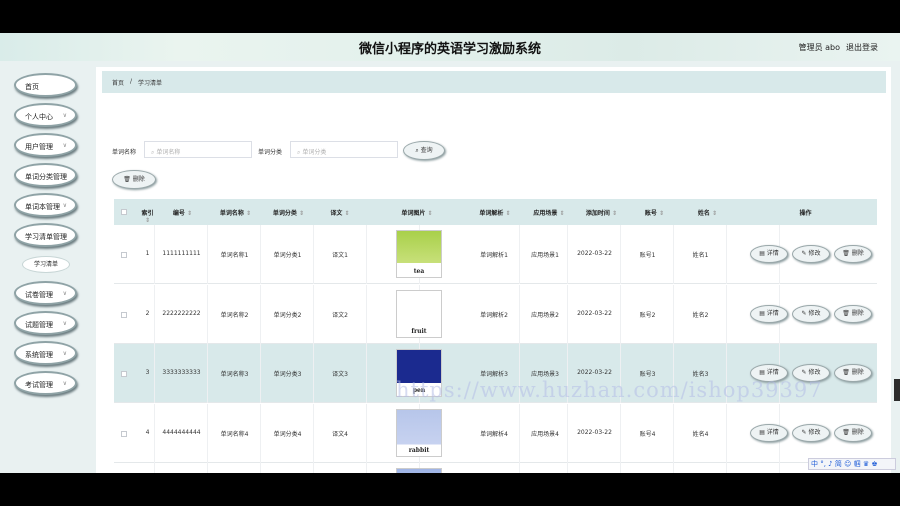 This screenshot has height=506, width=900. I want to click on scrollbar-thumb, so click(897, 390).